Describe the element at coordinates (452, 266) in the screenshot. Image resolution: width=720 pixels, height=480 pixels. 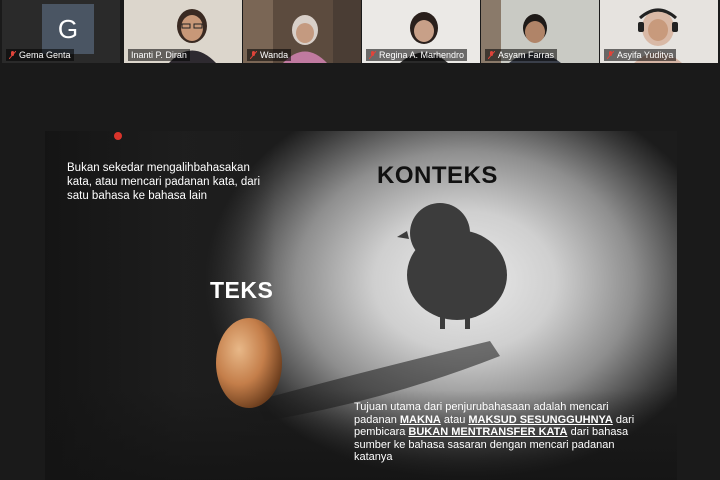
I see `chick-shadow-image` at that location.